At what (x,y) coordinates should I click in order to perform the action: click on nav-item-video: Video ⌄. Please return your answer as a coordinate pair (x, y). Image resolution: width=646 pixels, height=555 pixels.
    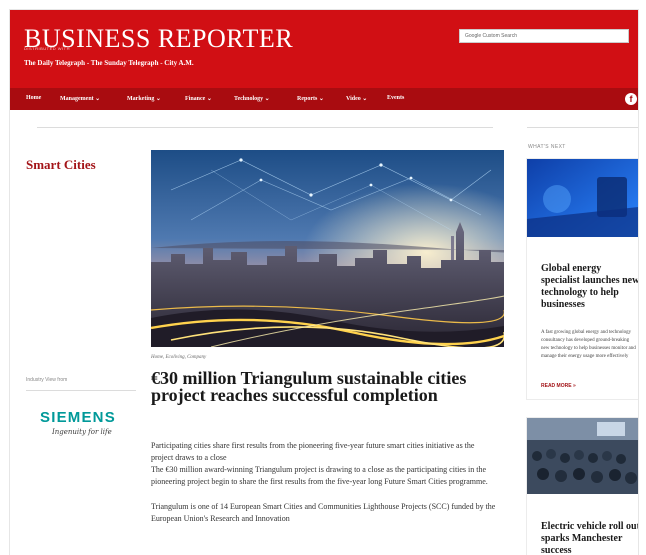
    Looking at the image, I should click on (356, 98).